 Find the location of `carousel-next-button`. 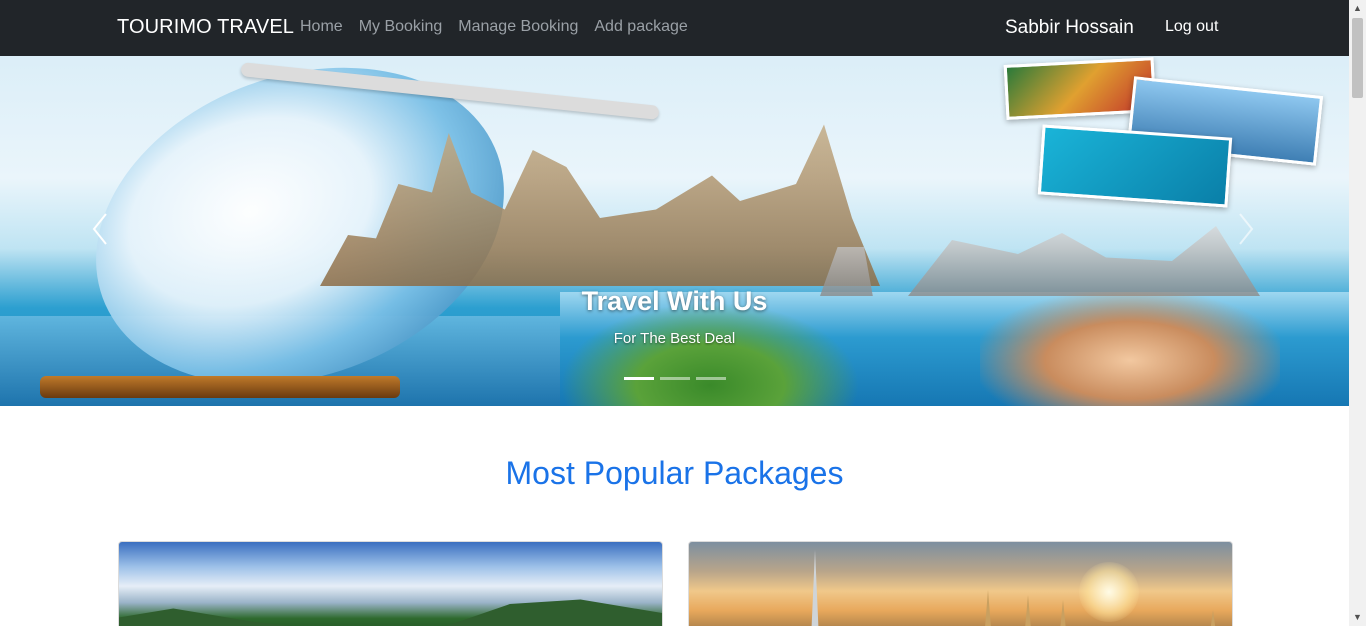

carousel-next-button is located at coordinates (1247, 231).